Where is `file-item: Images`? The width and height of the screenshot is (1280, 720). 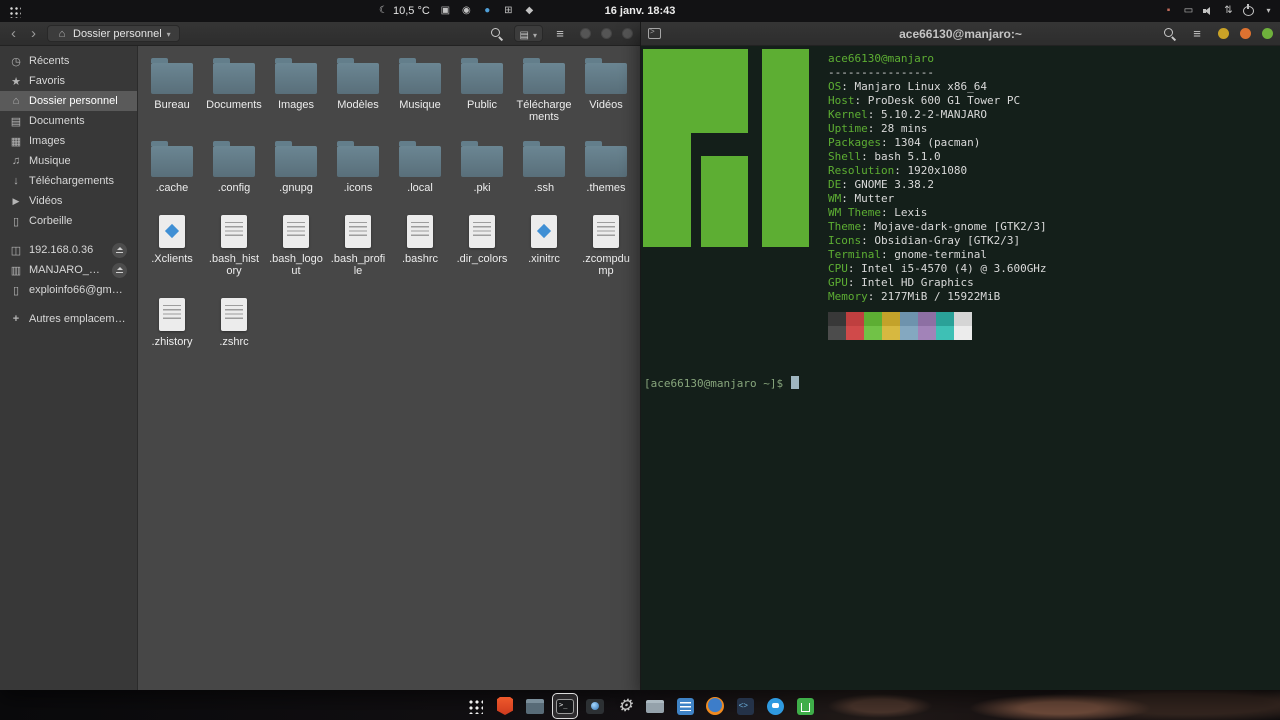
file-item: Images is located at coordinates (296, 89).